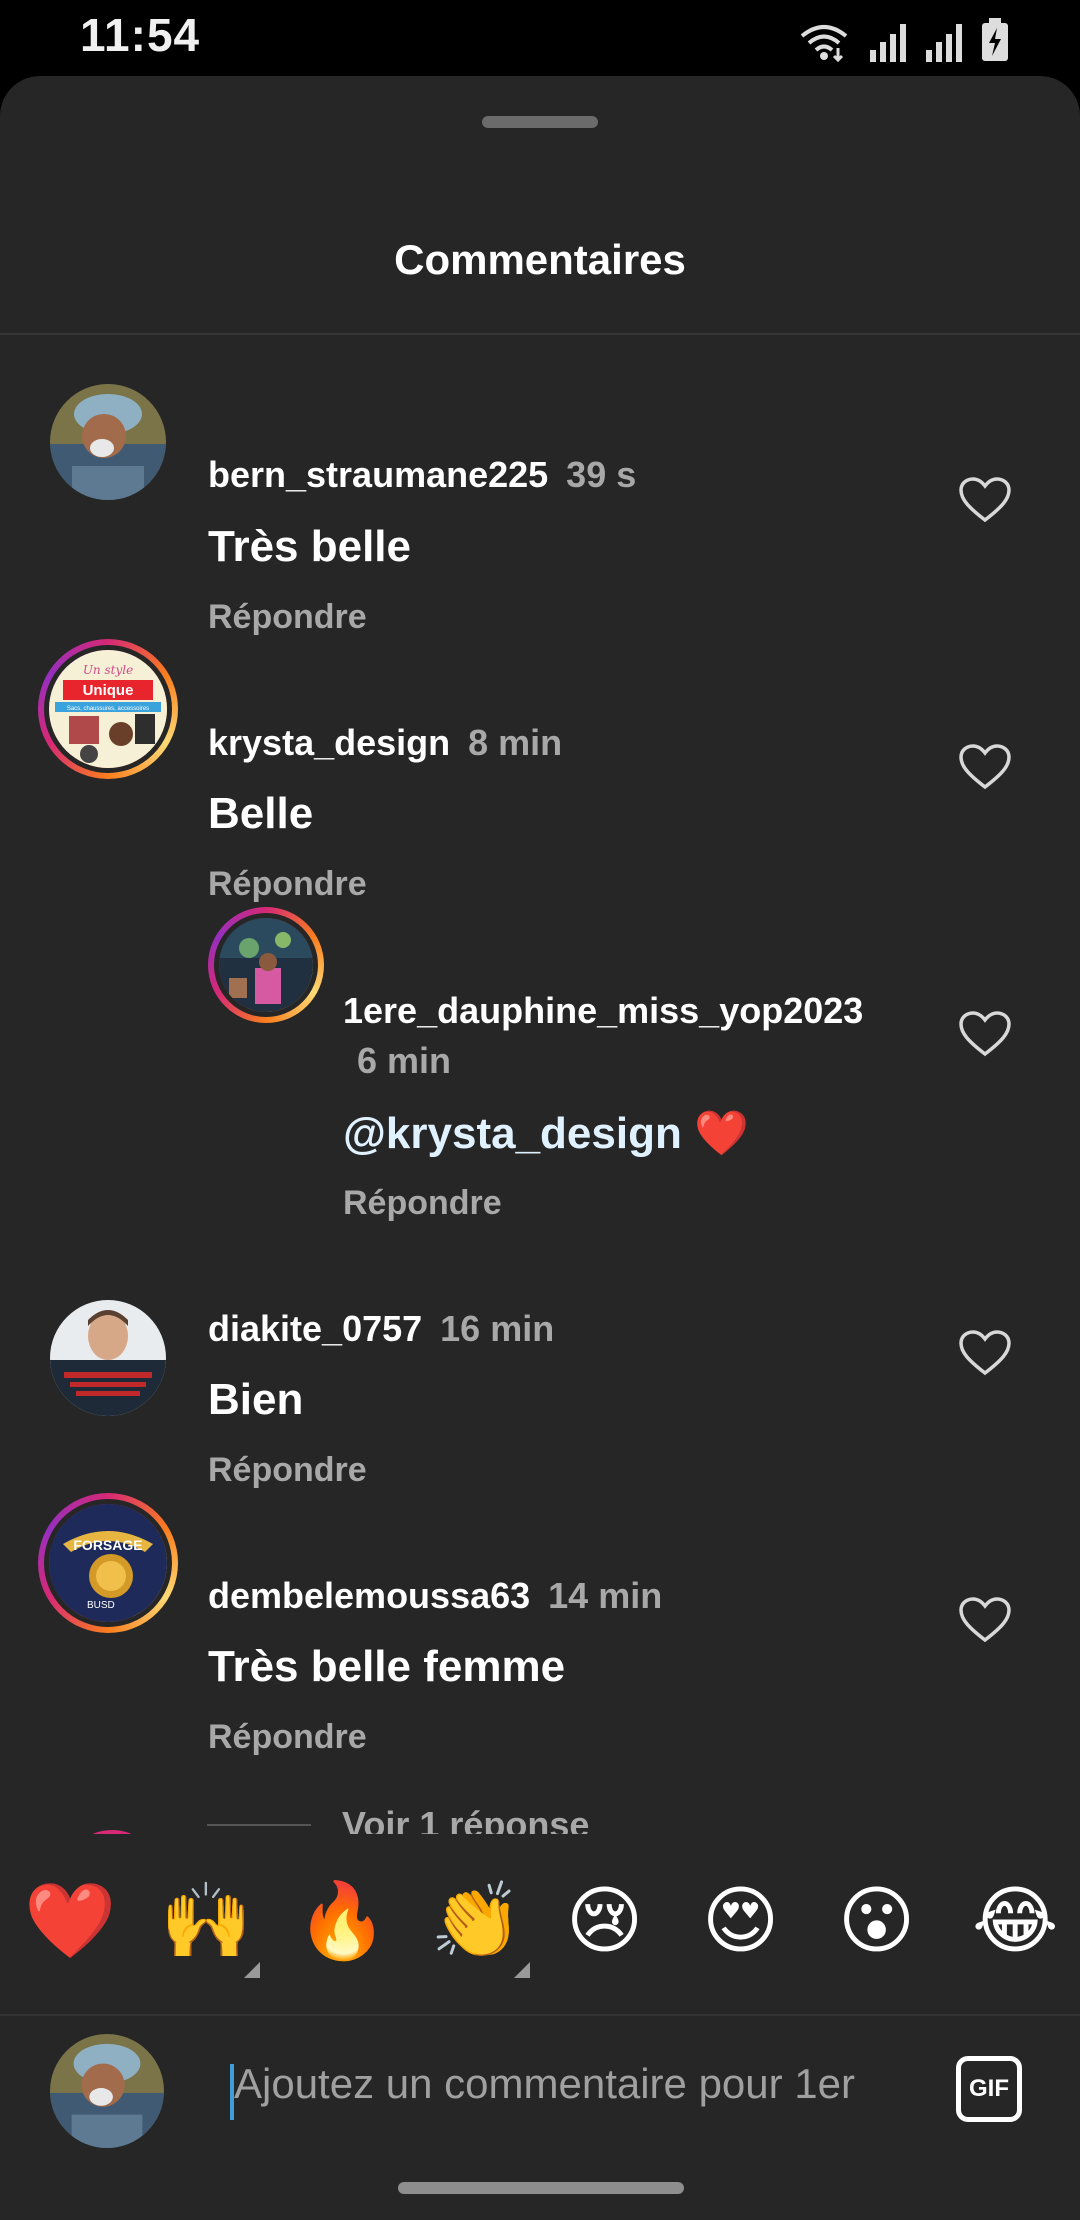  I want to click on emoji-clapping: 👏, so click(476, 1921).